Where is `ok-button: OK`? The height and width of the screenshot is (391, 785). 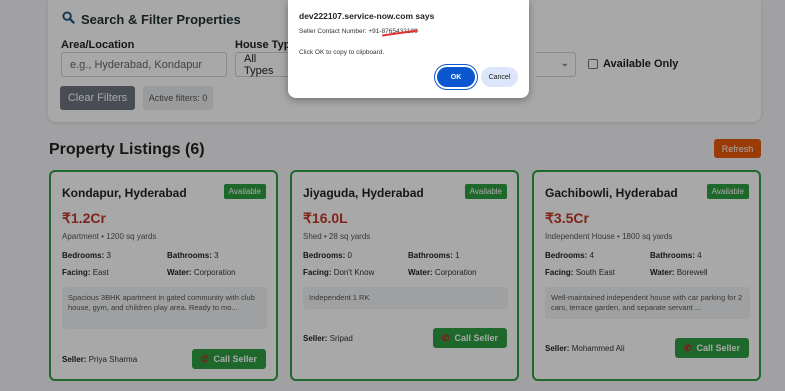 ok-button: OK is located at coordinates (456, 77).